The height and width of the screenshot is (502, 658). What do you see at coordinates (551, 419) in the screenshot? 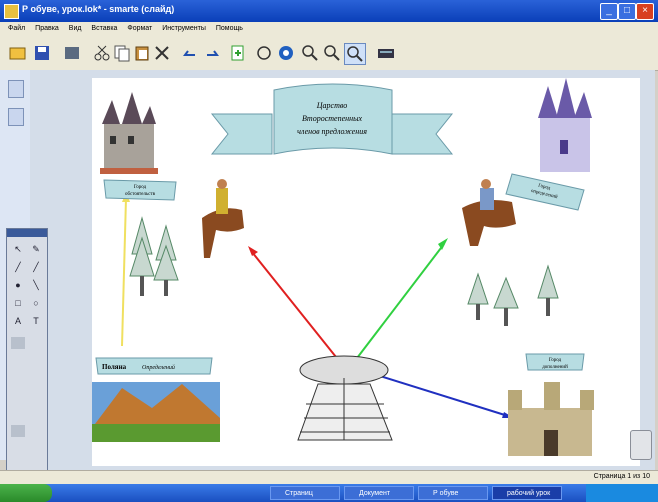
I see `castle-bottom-image` at bounding box center [551, 419].